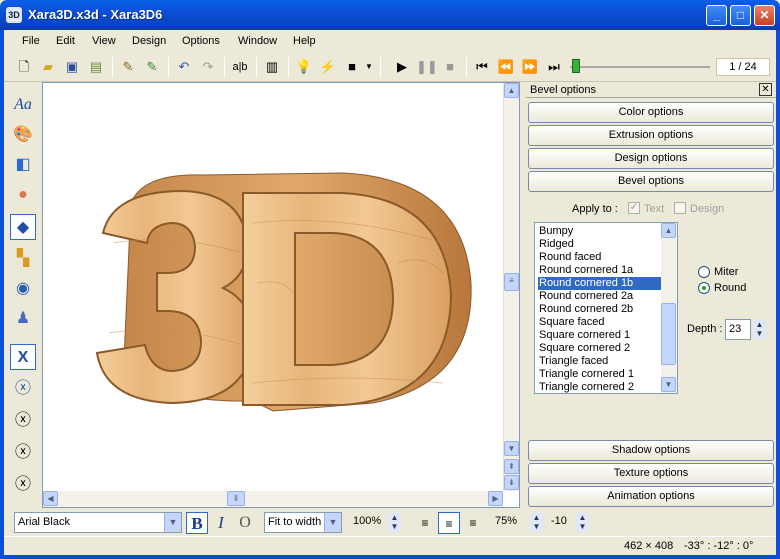 The image size is (780, 559). Describe the element at coordinates (554, 67) in the screenshot. I see `last-frame-icon: ⏭` at that location.